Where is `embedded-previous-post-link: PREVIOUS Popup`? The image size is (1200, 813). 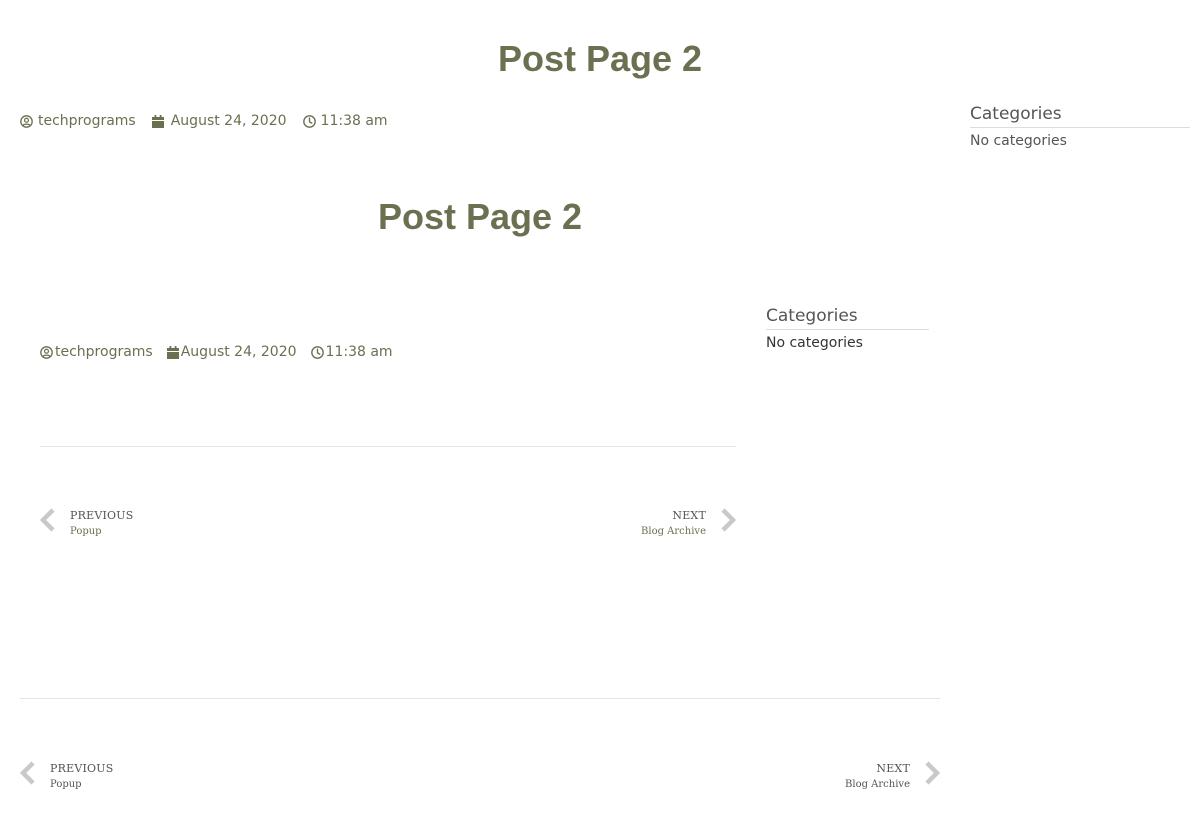 embedded-previous-post-link: PREVIOUS Popup is located at coordinates (86, 522).